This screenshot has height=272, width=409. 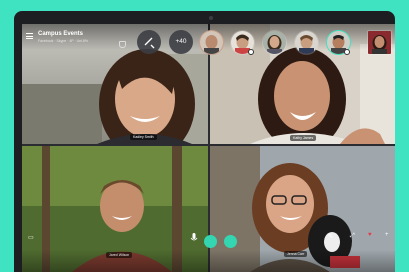 What do you see at coordinates (210, 241) in the screenshot?
I see `video-camera-button` at bounding box center [210, 241].